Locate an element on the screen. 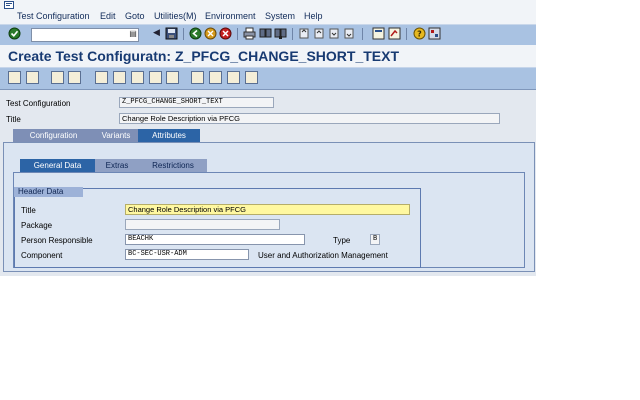 The height and width of the screenshot is (400, 640). customize-layout-icon is located at coordinates (434, 33).